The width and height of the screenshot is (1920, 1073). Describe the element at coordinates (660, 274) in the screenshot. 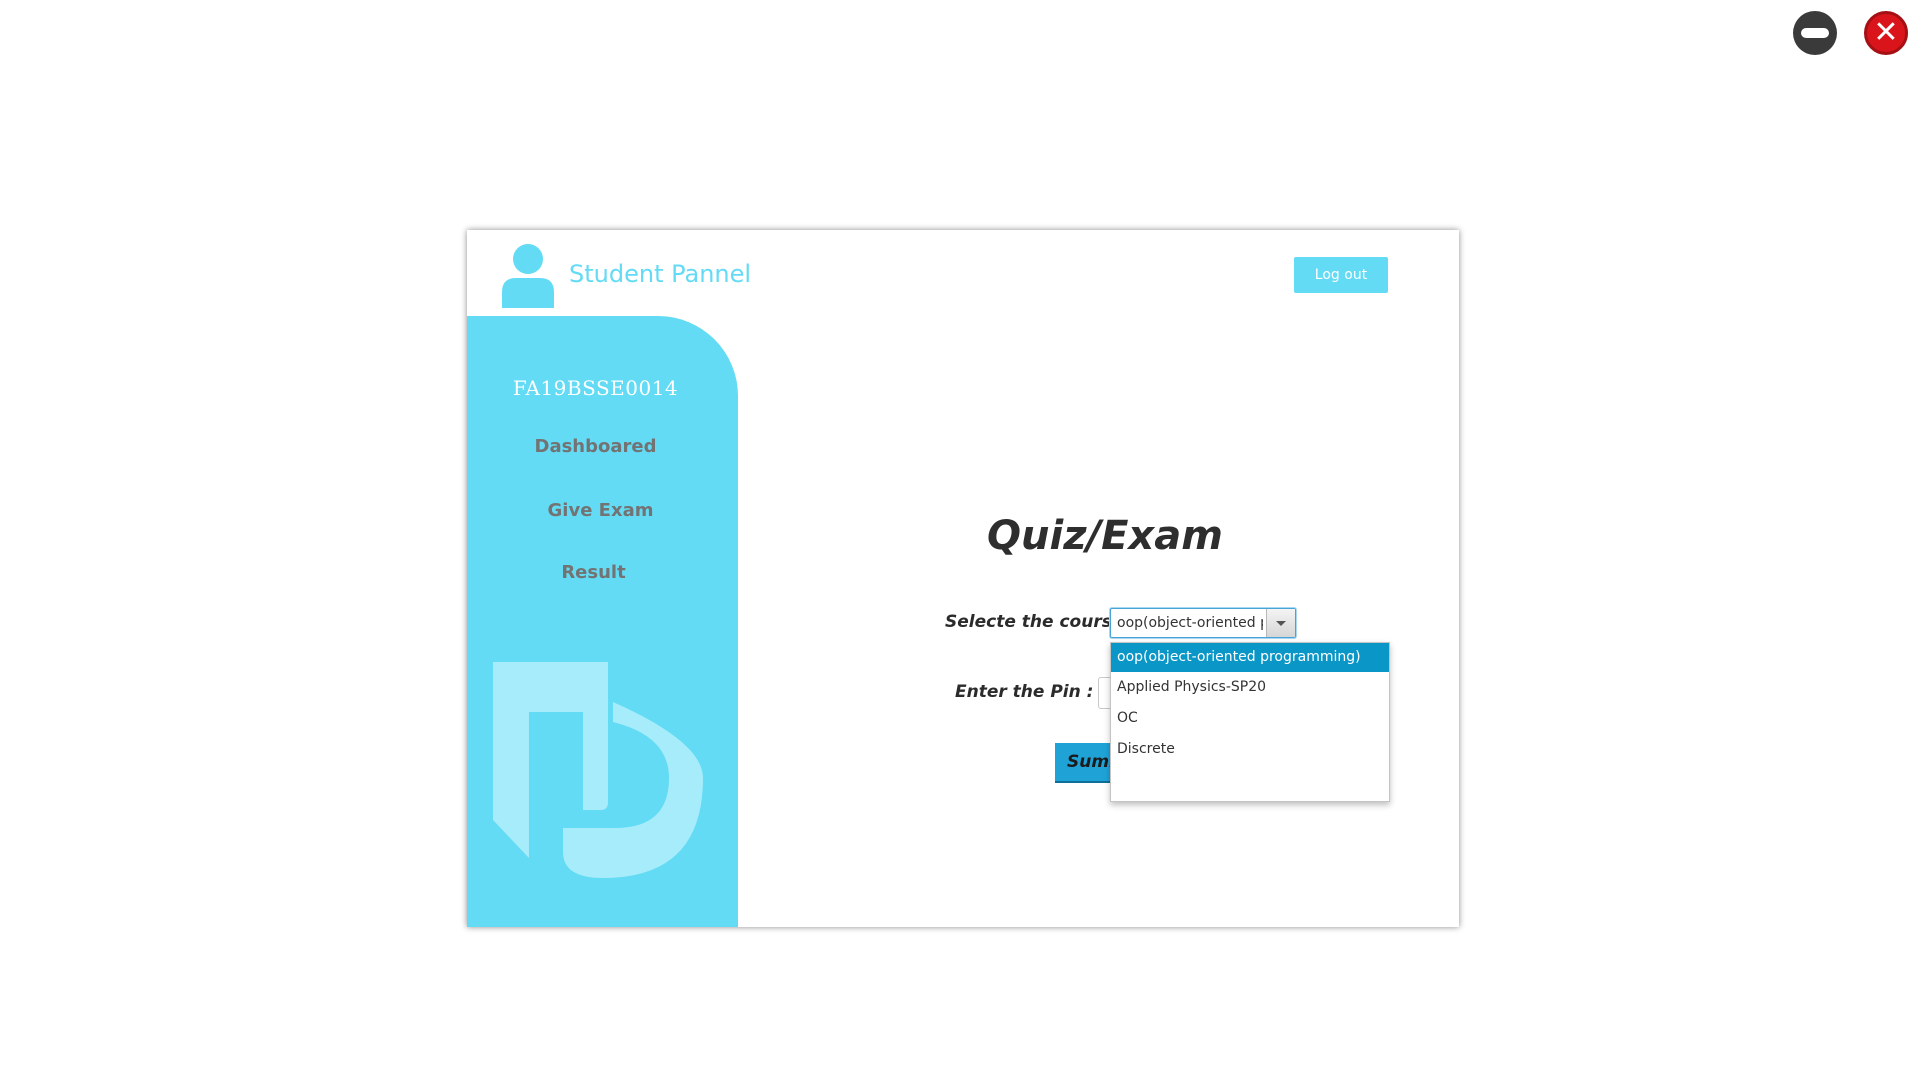

I see `page-header-title: Student Pannel` at that location.